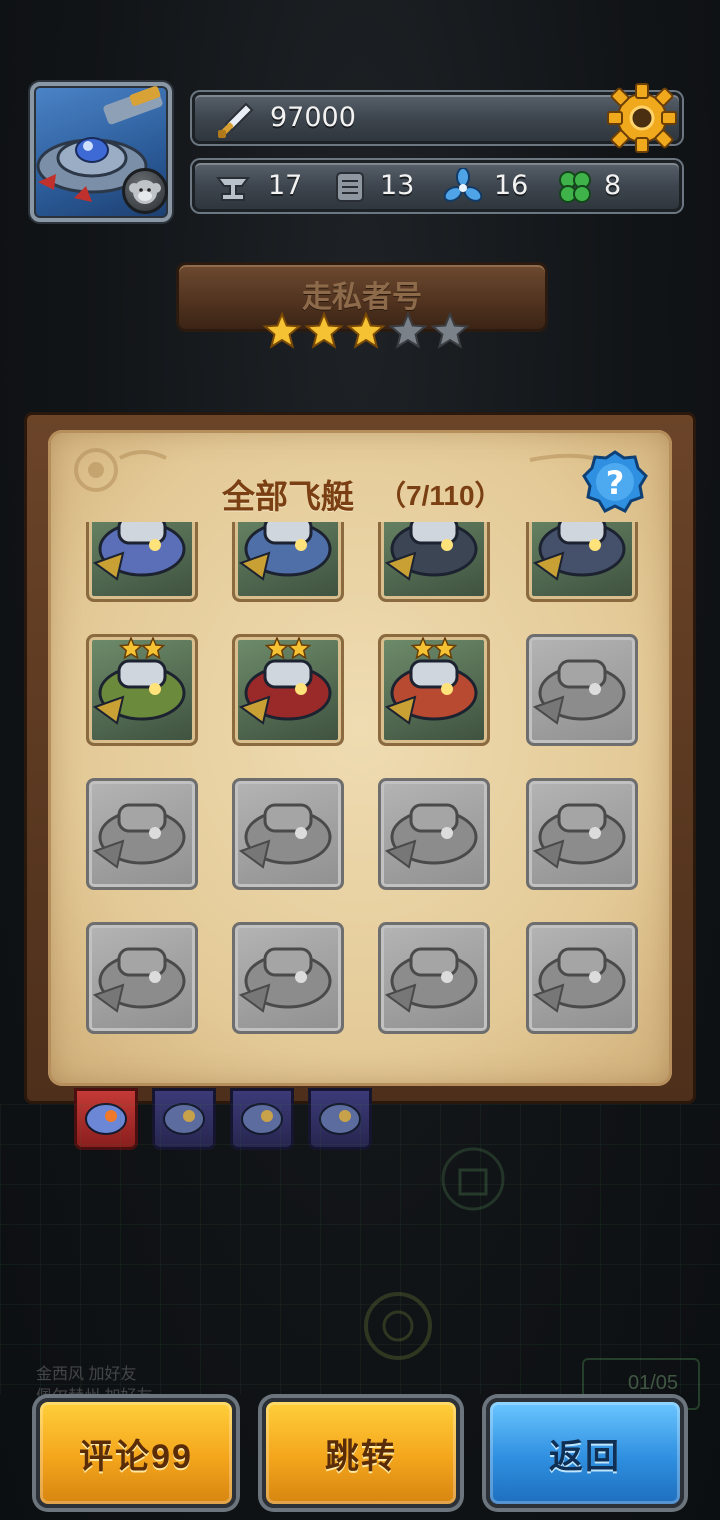  Describe the element at coordinates (139, 551) in the screenshot. I see `frog-ship-icon` at that location.